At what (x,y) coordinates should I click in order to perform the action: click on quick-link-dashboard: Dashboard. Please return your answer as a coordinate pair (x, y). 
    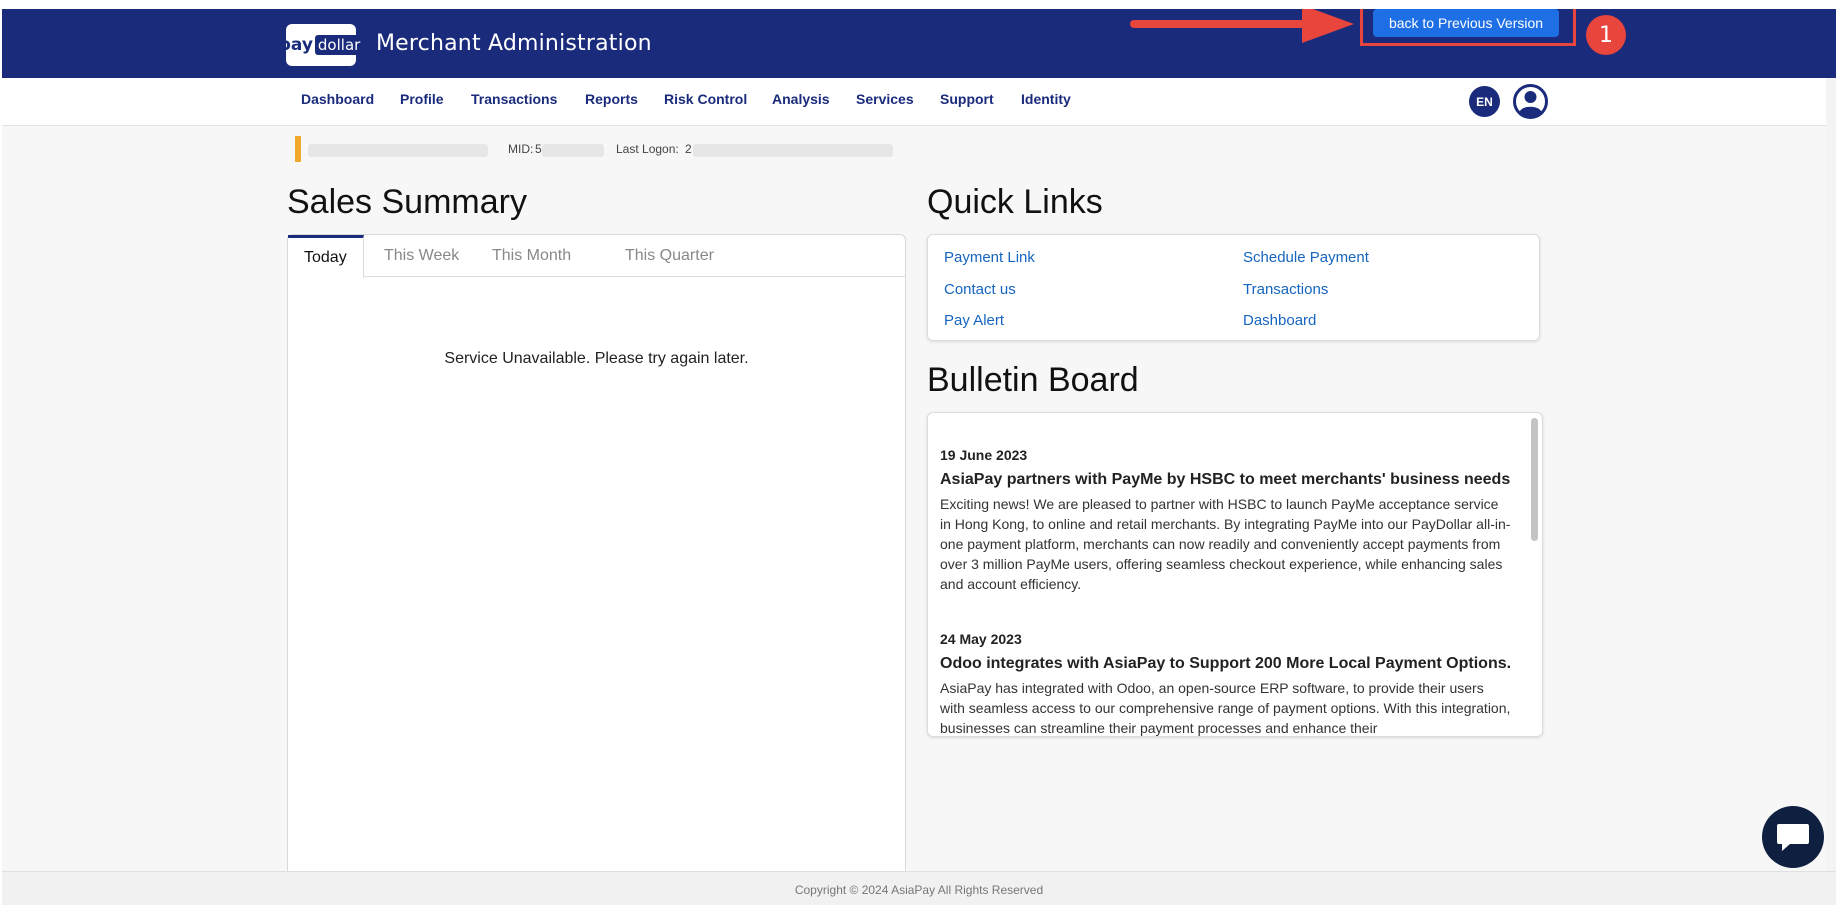
    Looking at the image, I should click on (1279, 320).